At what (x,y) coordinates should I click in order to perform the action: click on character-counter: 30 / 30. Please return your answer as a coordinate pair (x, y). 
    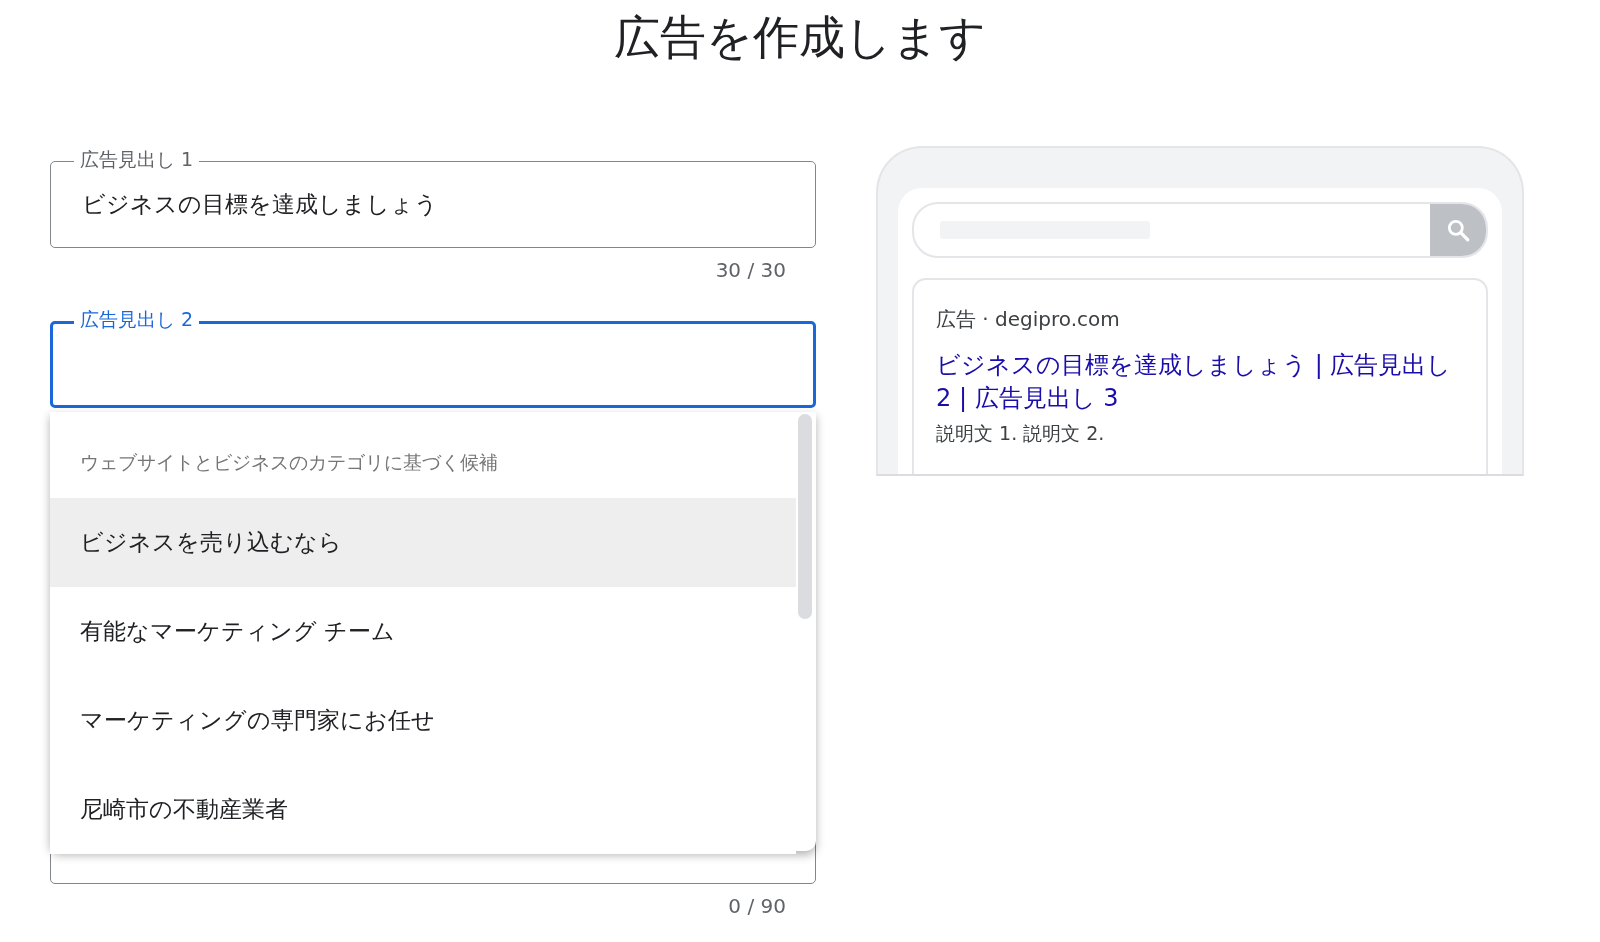
    Looking at the image, I should click on (750, 271).